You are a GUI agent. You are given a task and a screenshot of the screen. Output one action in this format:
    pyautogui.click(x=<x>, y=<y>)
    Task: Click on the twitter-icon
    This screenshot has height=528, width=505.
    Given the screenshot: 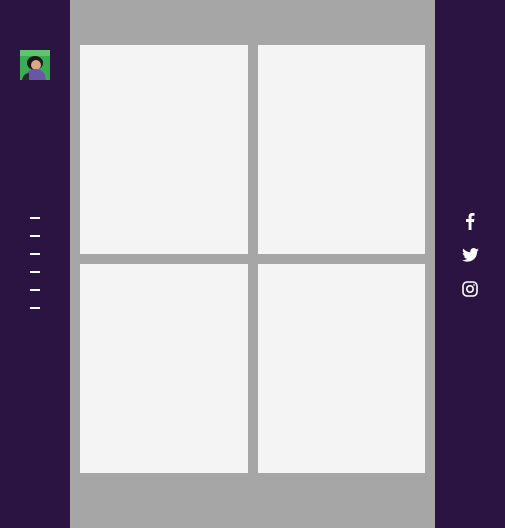 What is the action you would take?
    pyautogui.click(x=470, y=255)
    